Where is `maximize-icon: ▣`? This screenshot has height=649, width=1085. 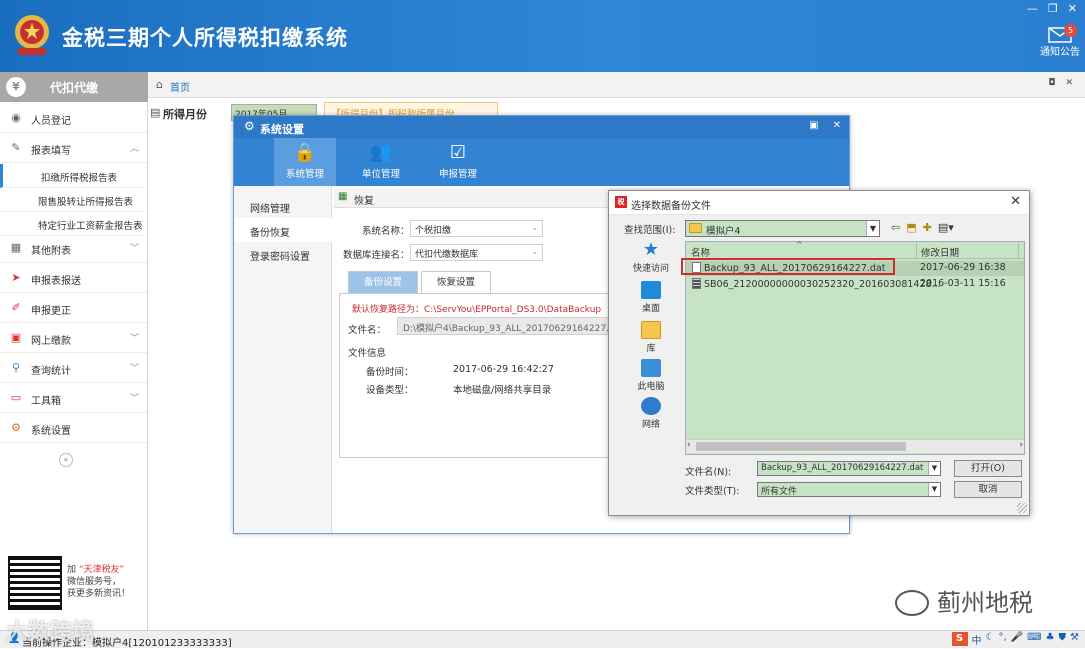
maximize-icon: ▣ is located at coordinates (813, 125).